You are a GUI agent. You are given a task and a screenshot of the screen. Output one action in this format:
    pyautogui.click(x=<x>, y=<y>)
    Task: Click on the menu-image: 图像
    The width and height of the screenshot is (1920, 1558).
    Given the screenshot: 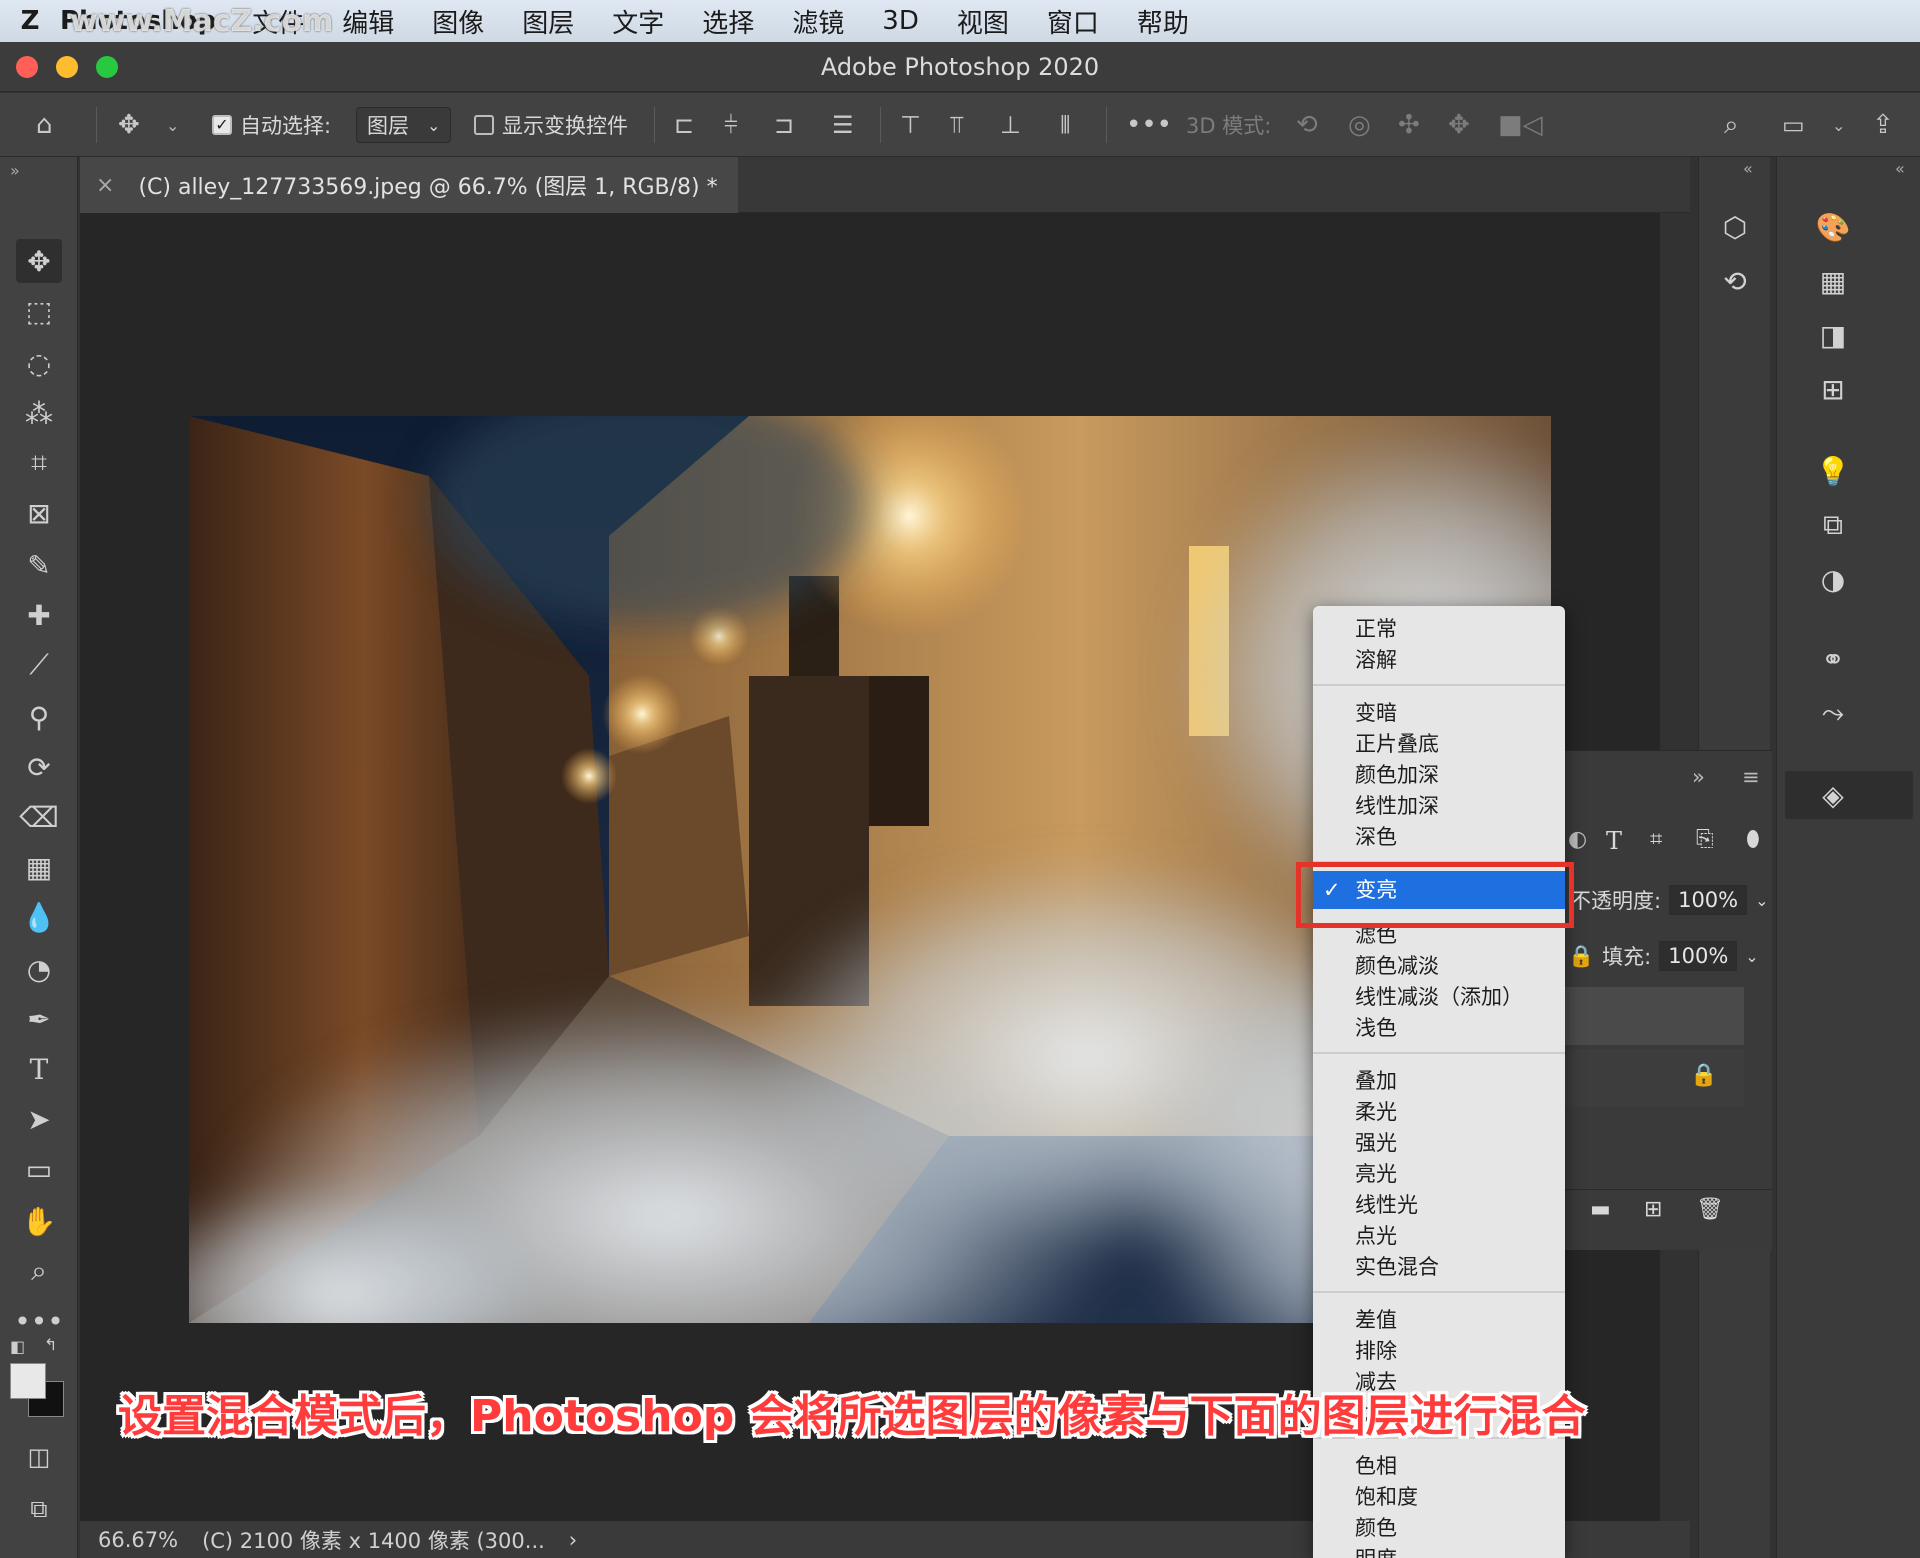 What is the action you would take?
    pyautogui.click(x=458, y=21)
    